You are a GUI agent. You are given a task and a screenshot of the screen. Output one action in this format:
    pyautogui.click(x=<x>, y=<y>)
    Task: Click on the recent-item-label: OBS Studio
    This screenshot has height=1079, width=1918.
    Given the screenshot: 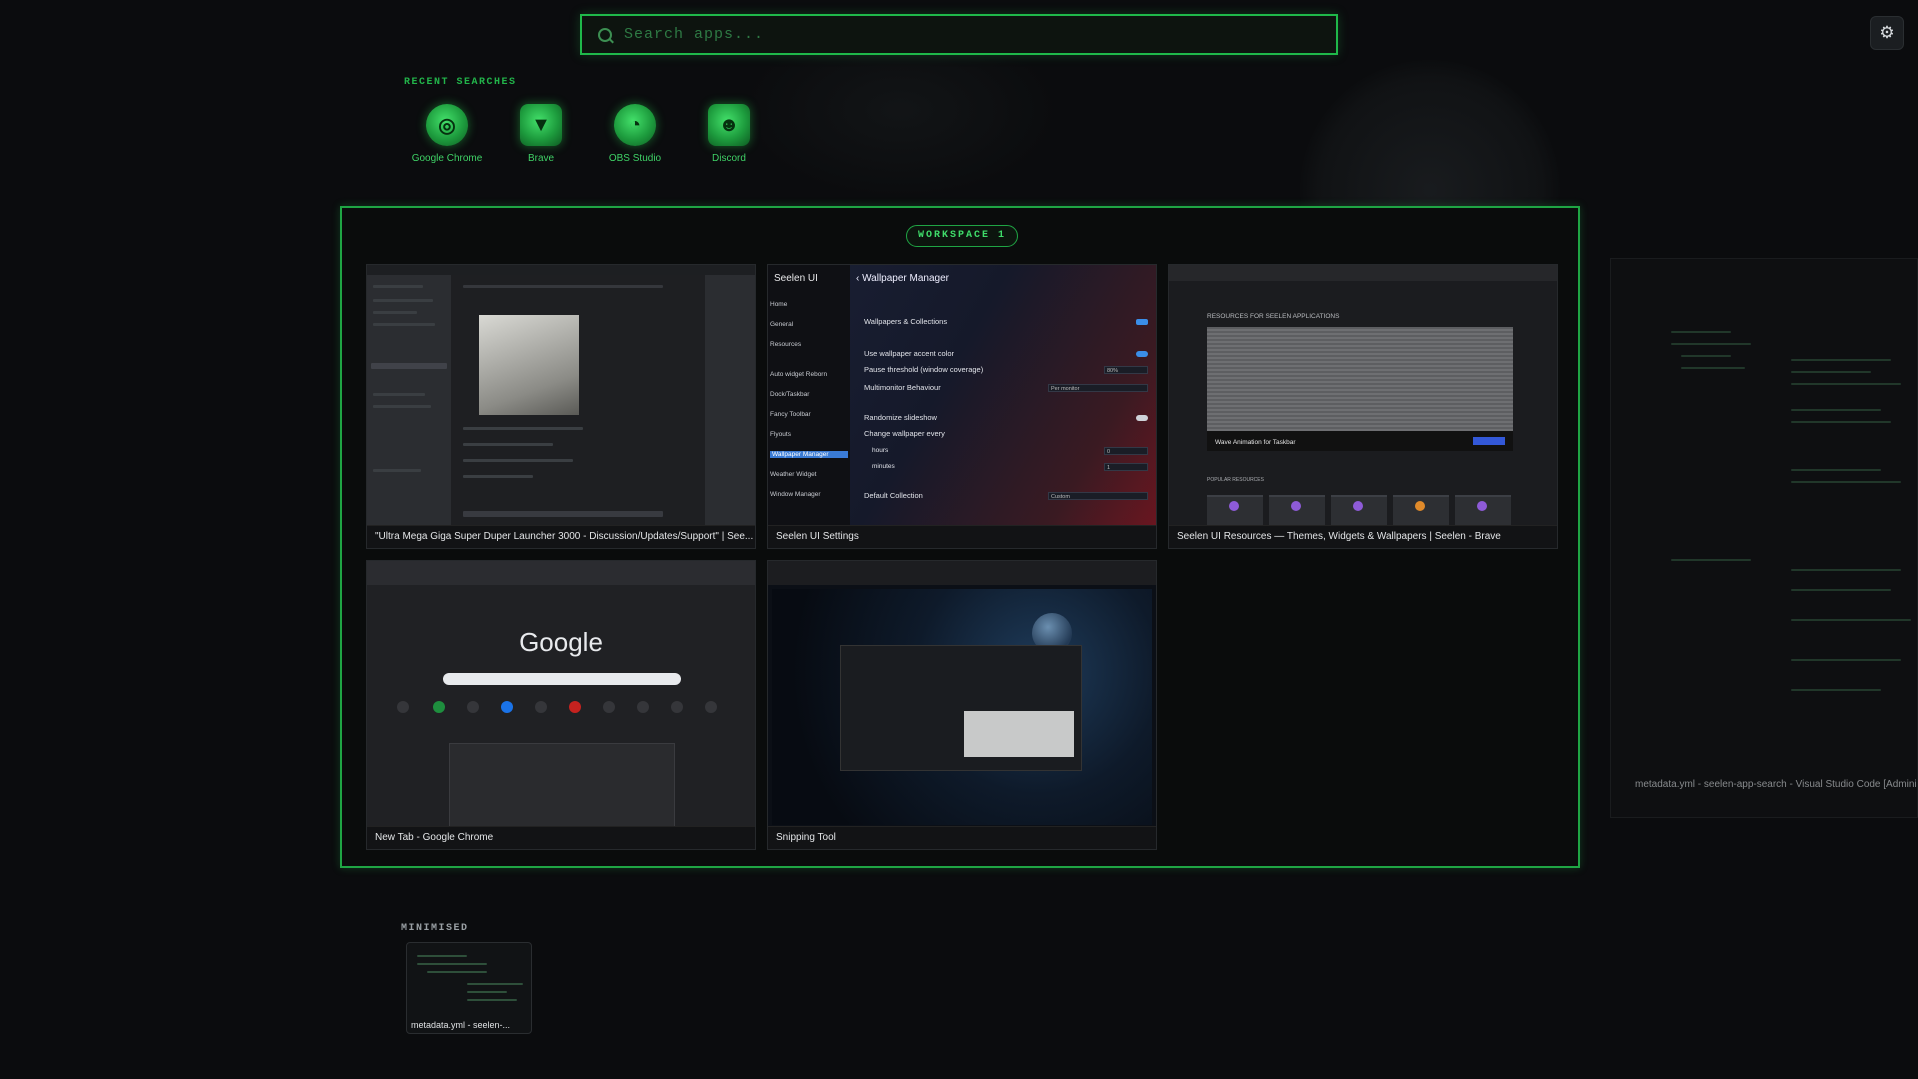 What is the action you would take?
    pyautogui.click(x=635, y=158)
    